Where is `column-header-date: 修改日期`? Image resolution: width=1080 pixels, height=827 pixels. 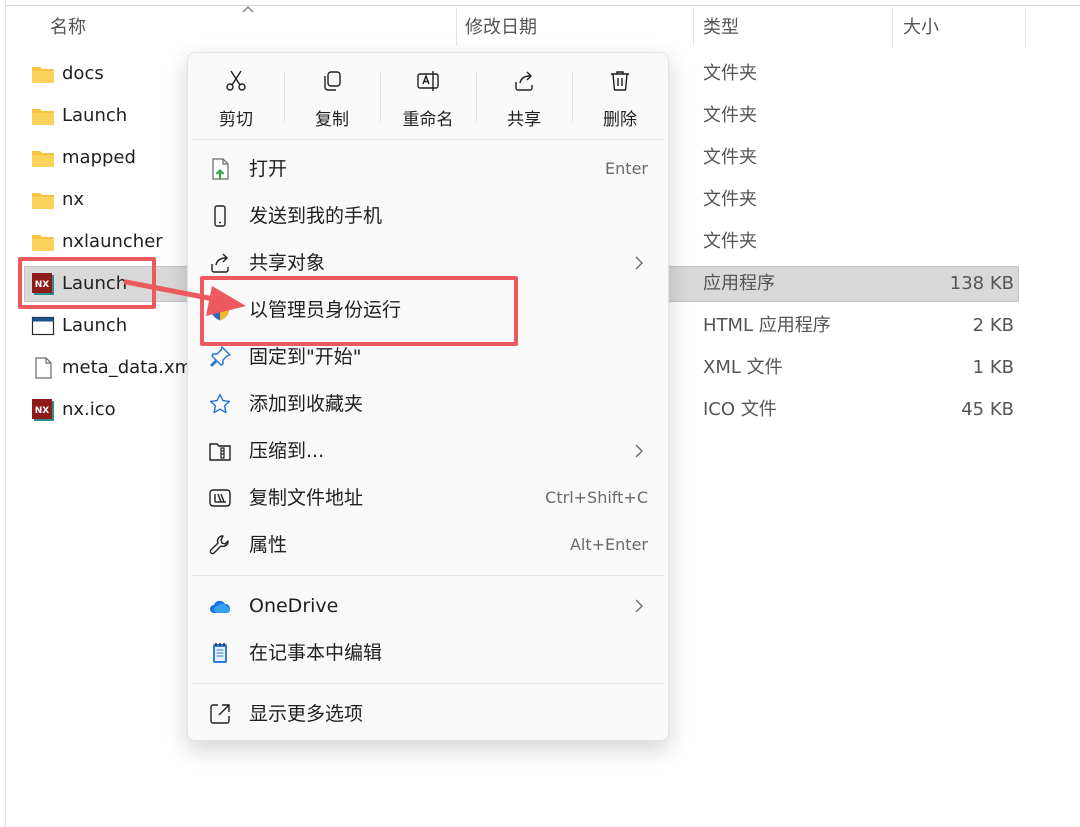 column-header-date: 修改日期 is located at coordinates (501, 28).